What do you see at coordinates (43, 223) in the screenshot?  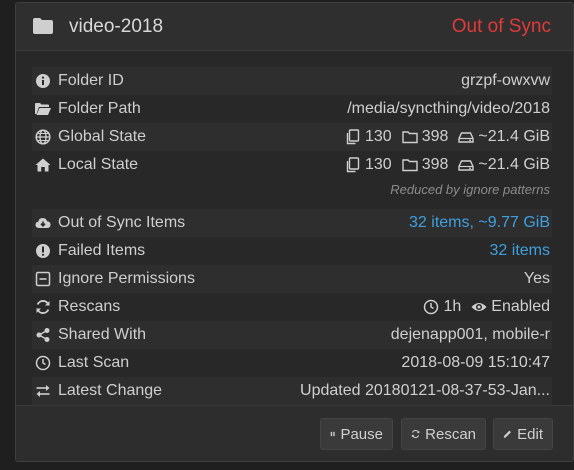 I see `cloud-download-icon` at bounding box center [43, 223].